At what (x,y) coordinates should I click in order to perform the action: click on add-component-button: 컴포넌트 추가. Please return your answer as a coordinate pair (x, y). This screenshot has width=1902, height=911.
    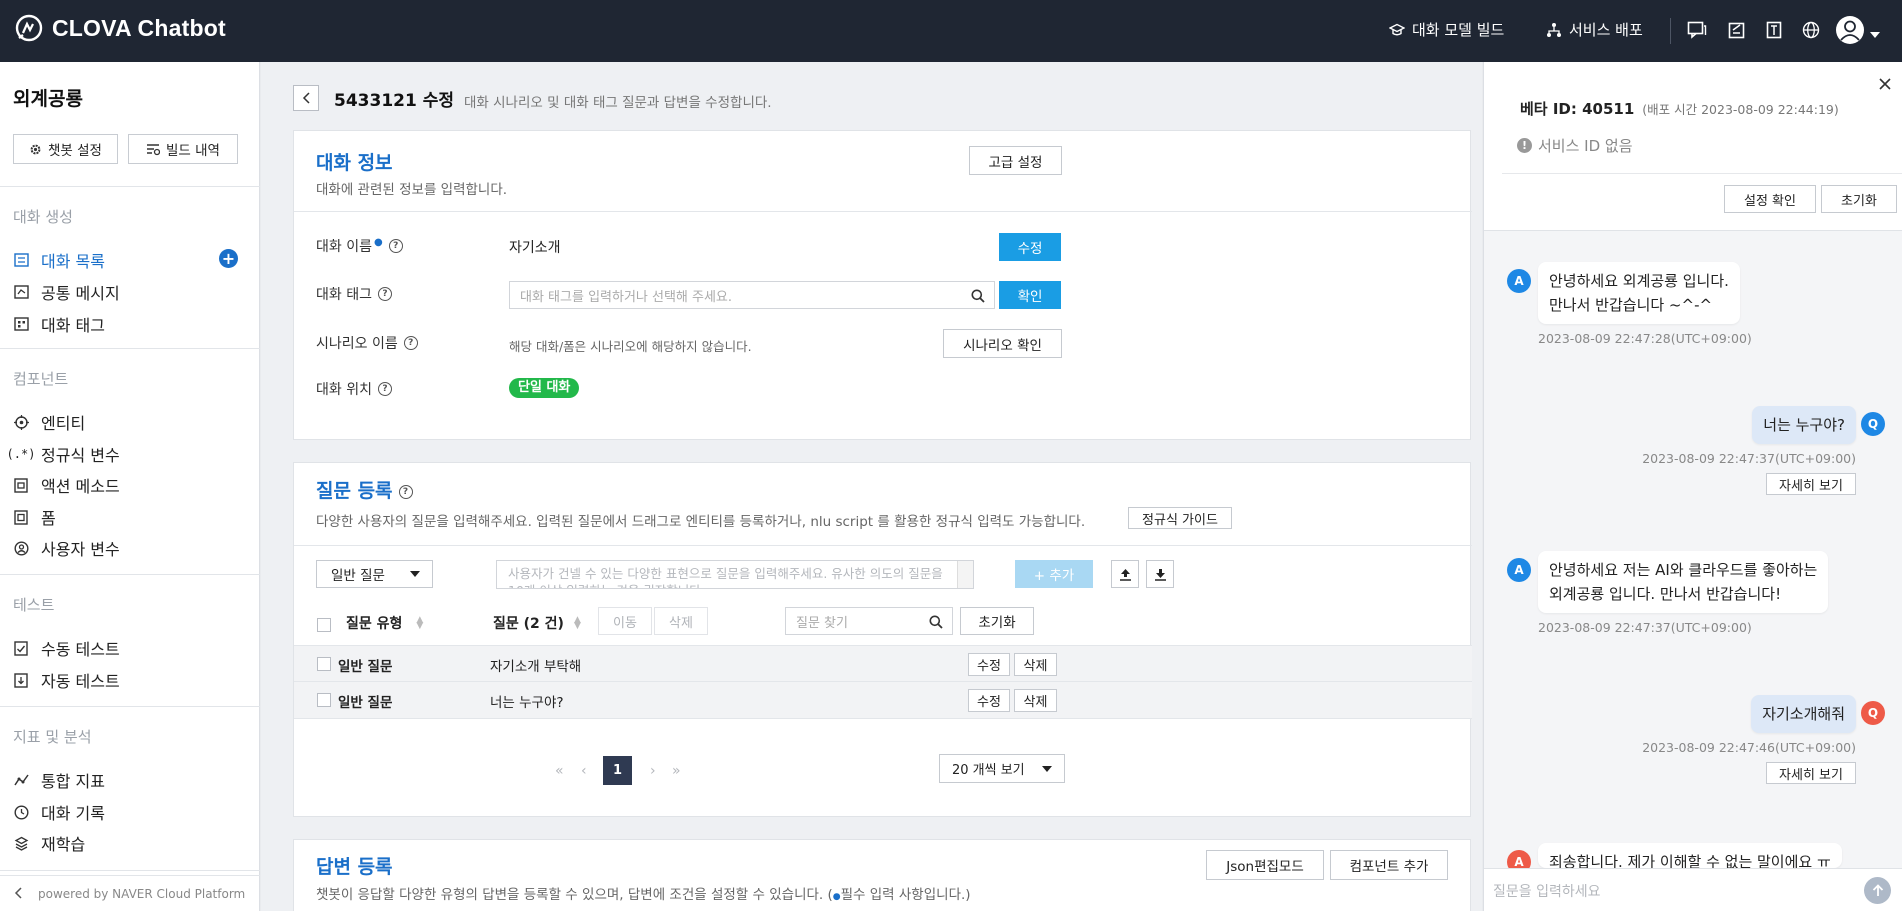
    Looking at the image, I should click on (1389, 865).